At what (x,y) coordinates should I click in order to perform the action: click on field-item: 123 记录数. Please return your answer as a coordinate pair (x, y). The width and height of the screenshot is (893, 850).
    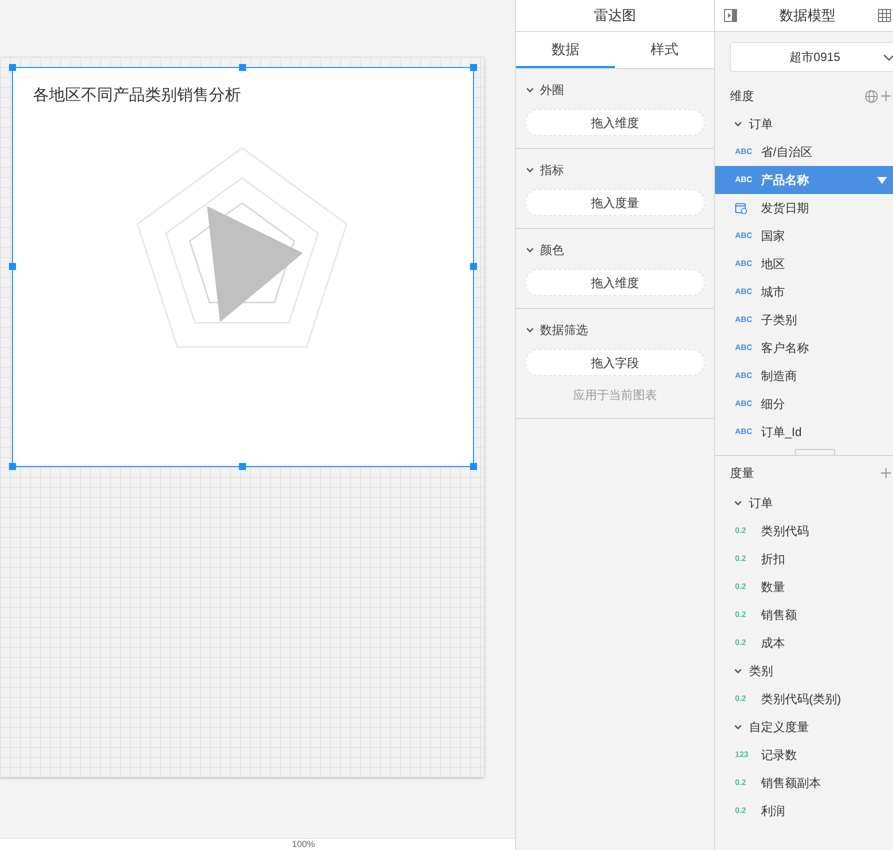
    Looking at the image, I should click on (804, 755).